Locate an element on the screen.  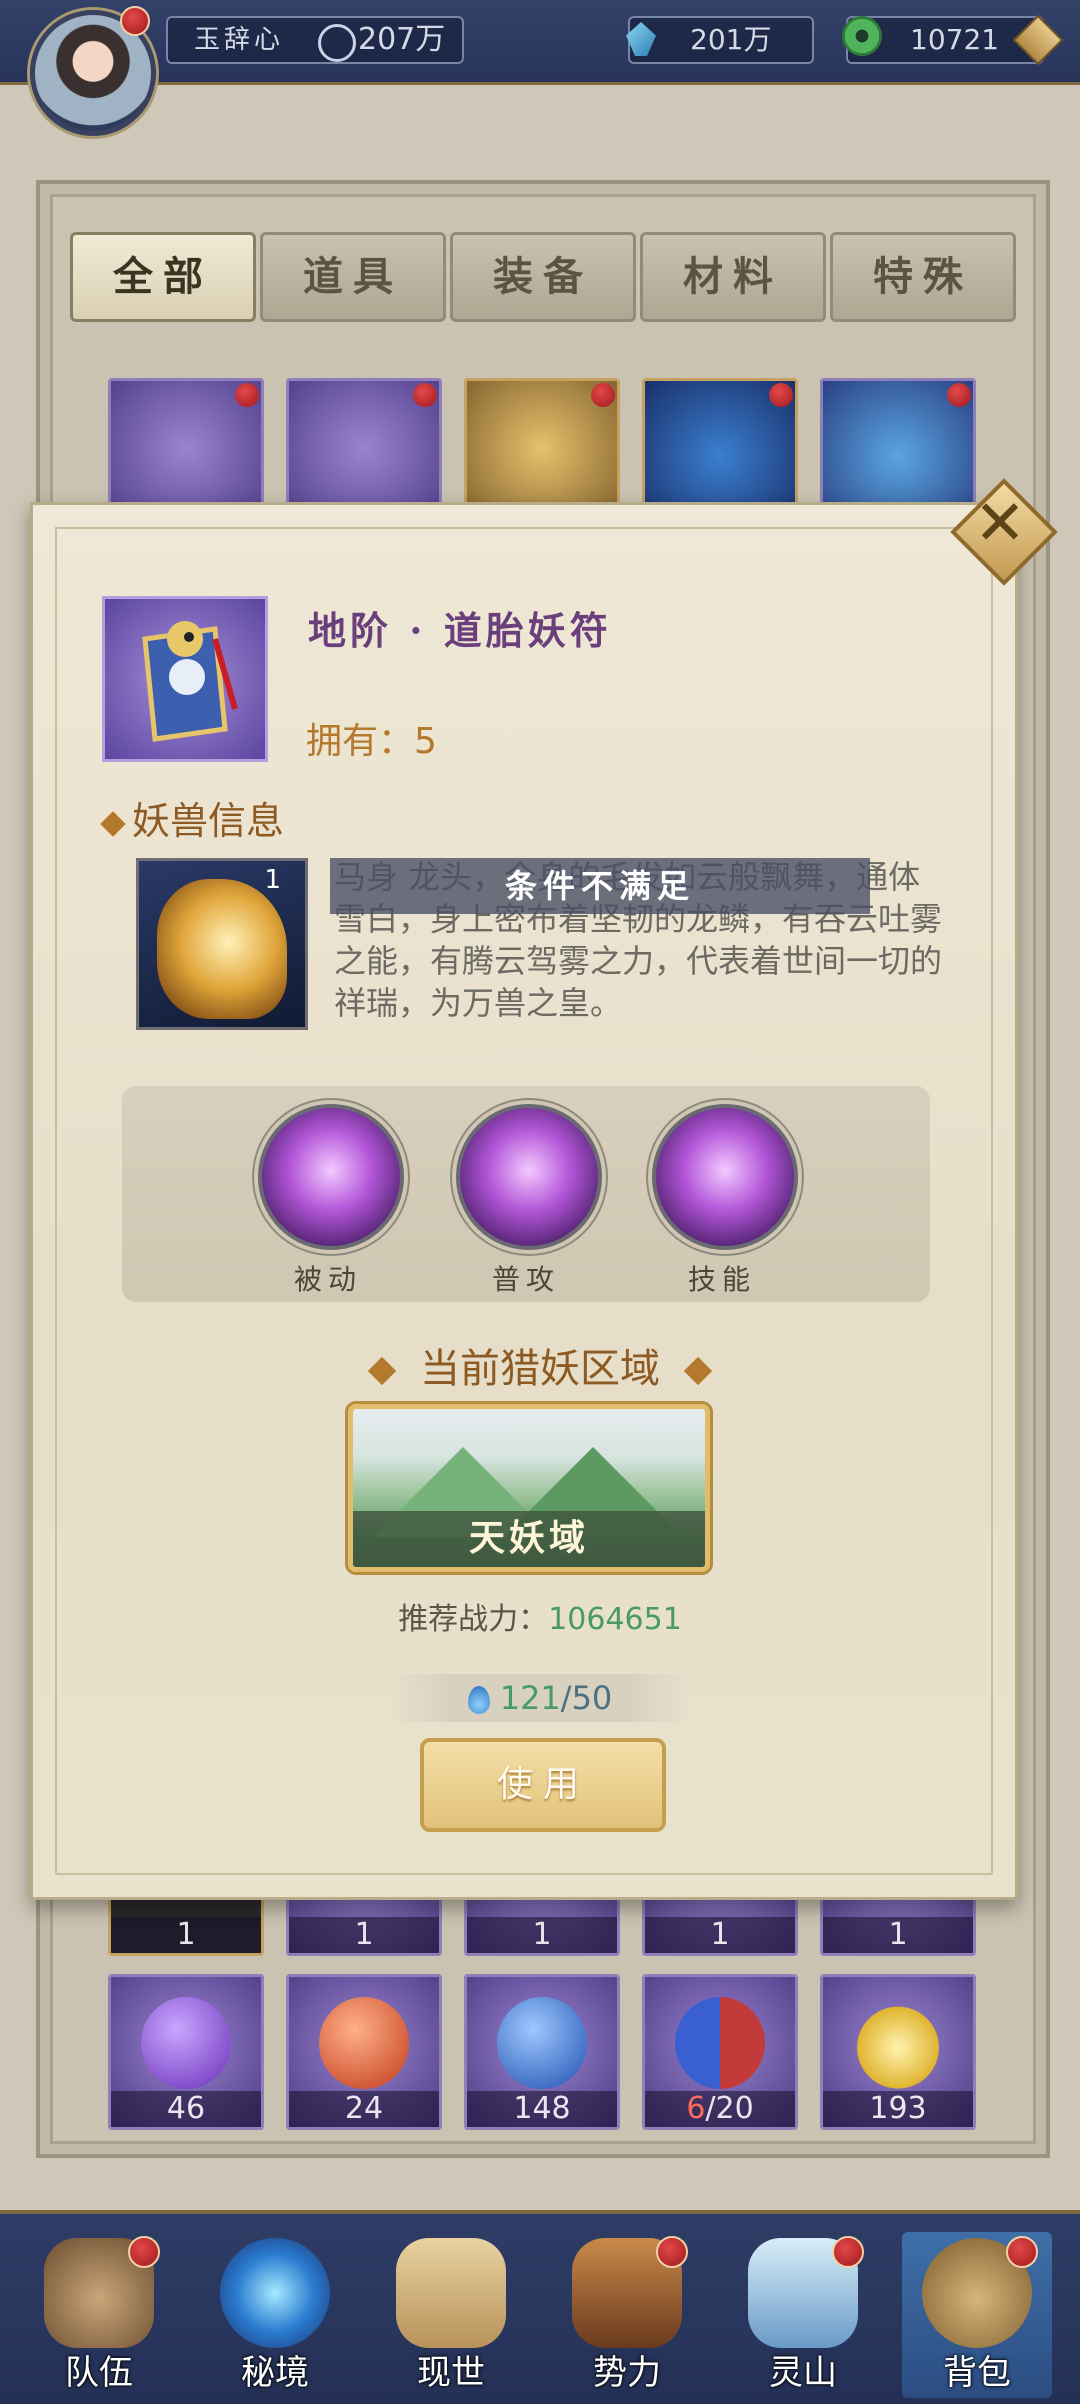
gem-currency-pill: 201万 is located at coordinates (720, 40).